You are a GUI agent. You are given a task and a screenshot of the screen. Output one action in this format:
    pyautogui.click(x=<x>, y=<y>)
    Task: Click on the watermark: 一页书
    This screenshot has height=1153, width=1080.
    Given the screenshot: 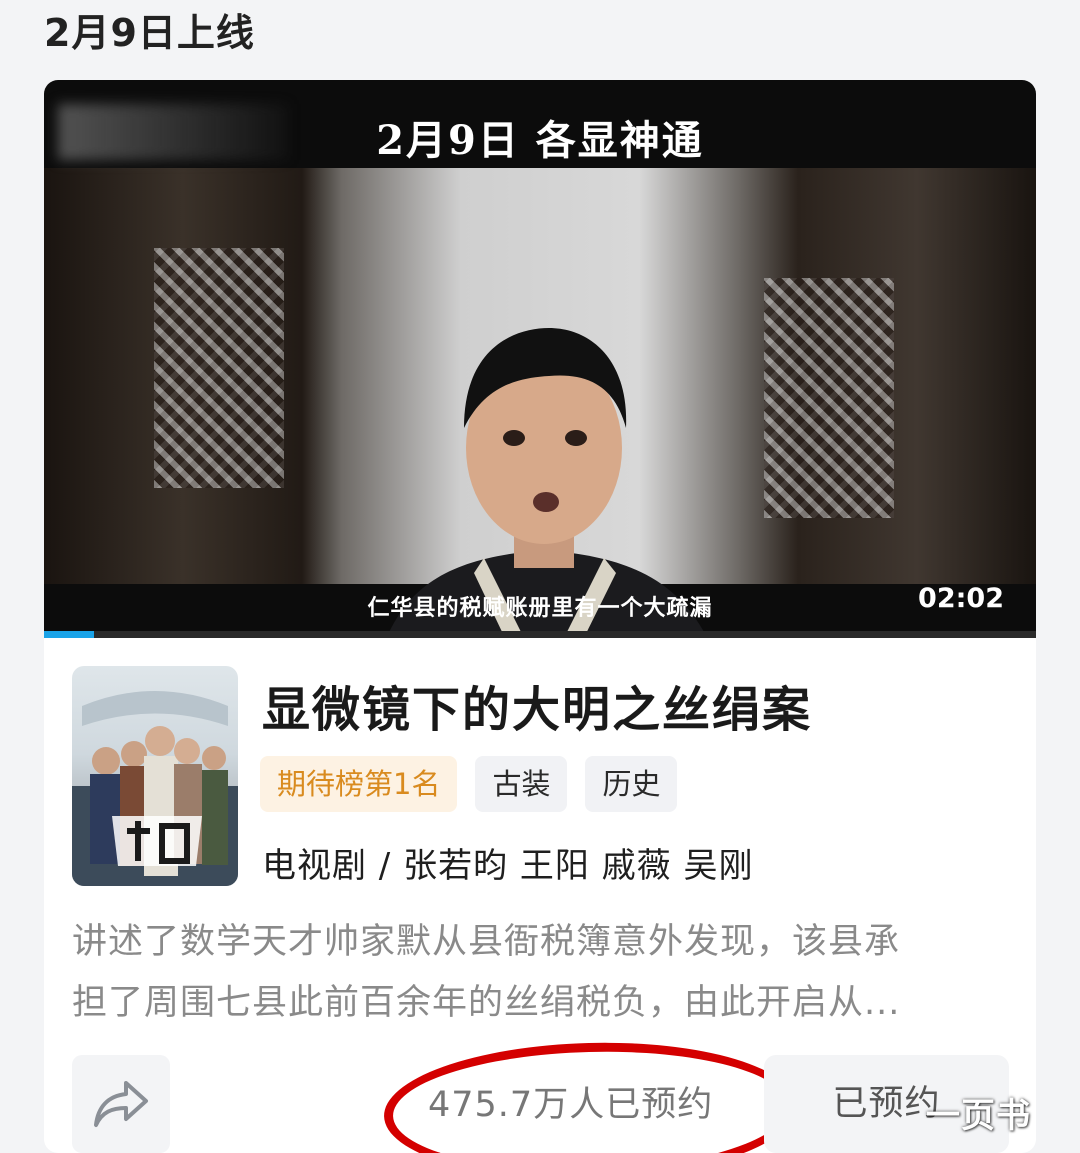 What is the action you would take?
    pyautogui.click(x=978, y=1116)
    